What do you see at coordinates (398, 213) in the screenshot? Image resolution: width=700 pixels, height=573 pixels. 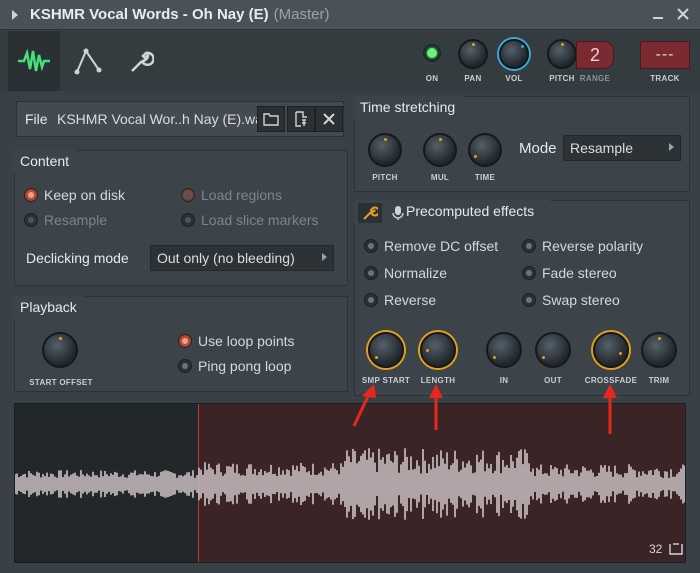 I see `mic-icon` at bounding box center [398, 213].